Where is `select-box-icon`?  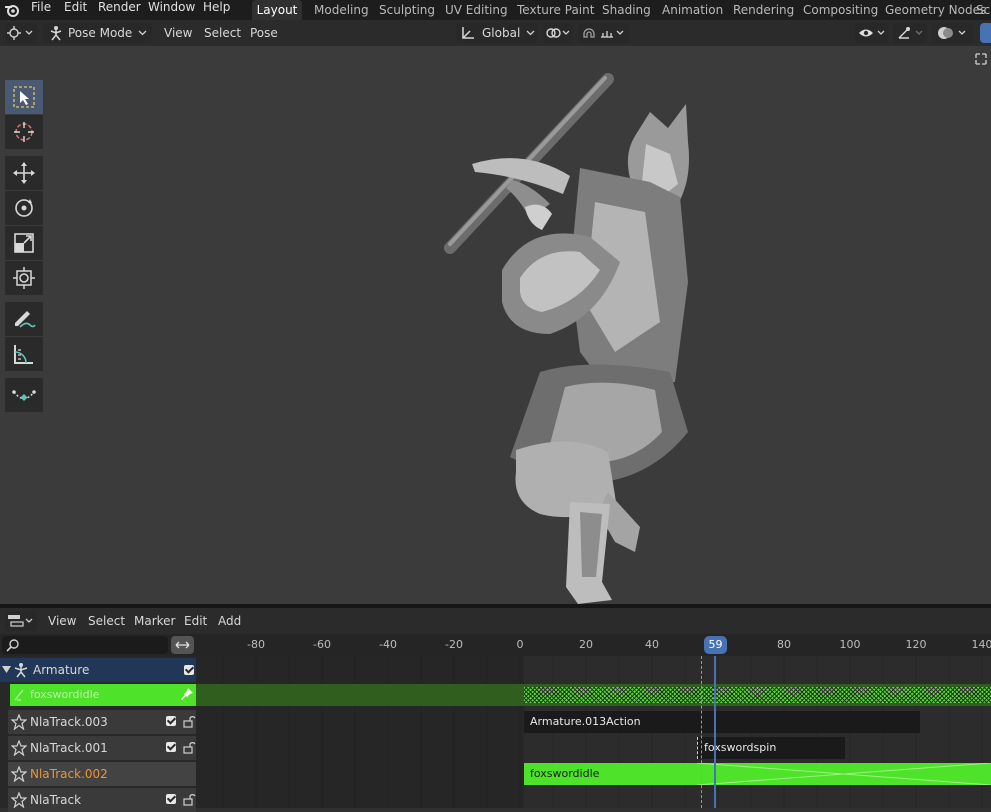
select-box-icon is located at coordinates (24, 97).